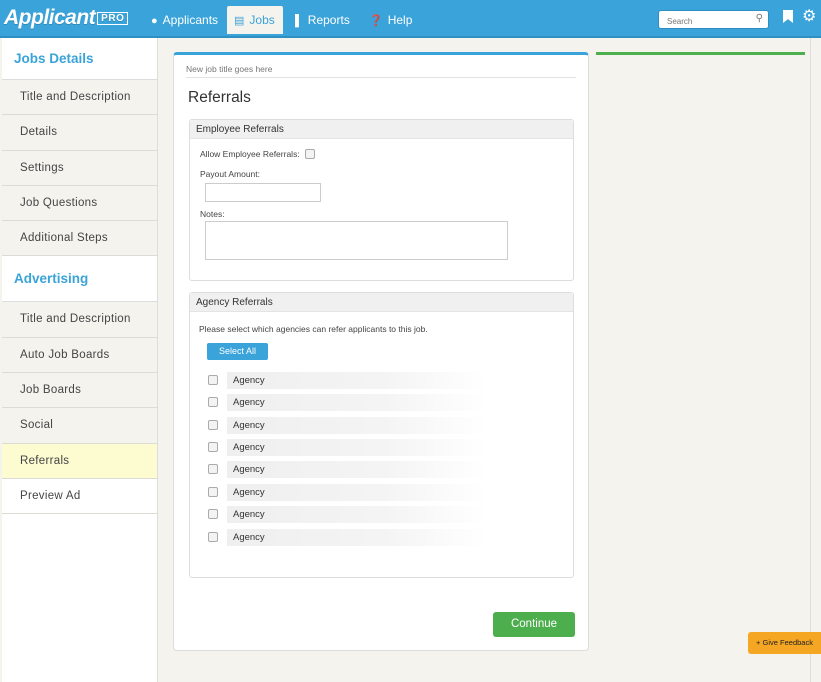 The image size is (821, 682). Describe the element at coordinates (79, 461) in the screenshot. I see `sidebar-item-referrals: Referrals` at that location.